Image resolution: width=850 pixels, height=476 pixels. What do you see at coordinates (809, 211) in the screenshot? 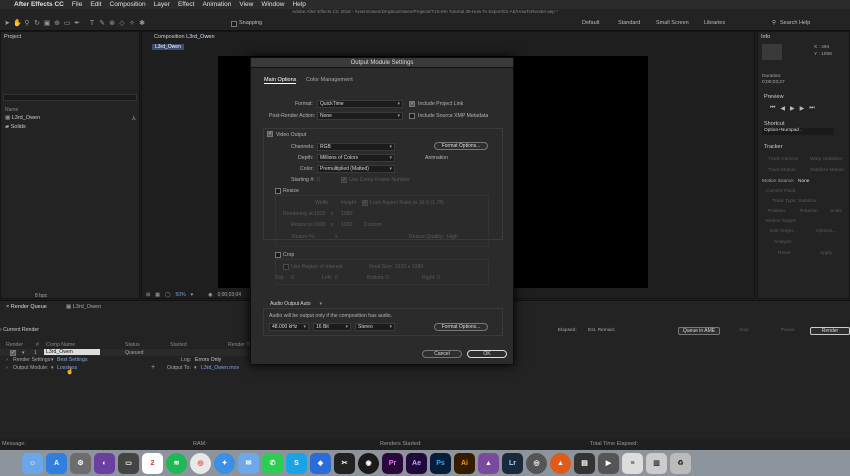
I see `rotation-checkbox: Rotation` at bounding box center [809, 211].